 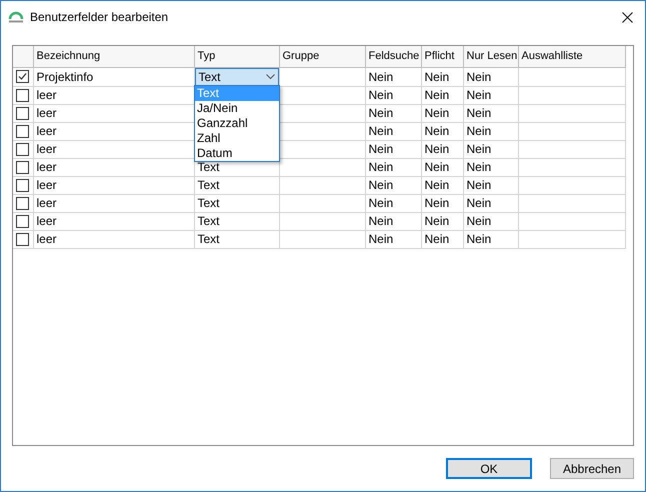 I want to click on close-button, so click(x=627, y=17).